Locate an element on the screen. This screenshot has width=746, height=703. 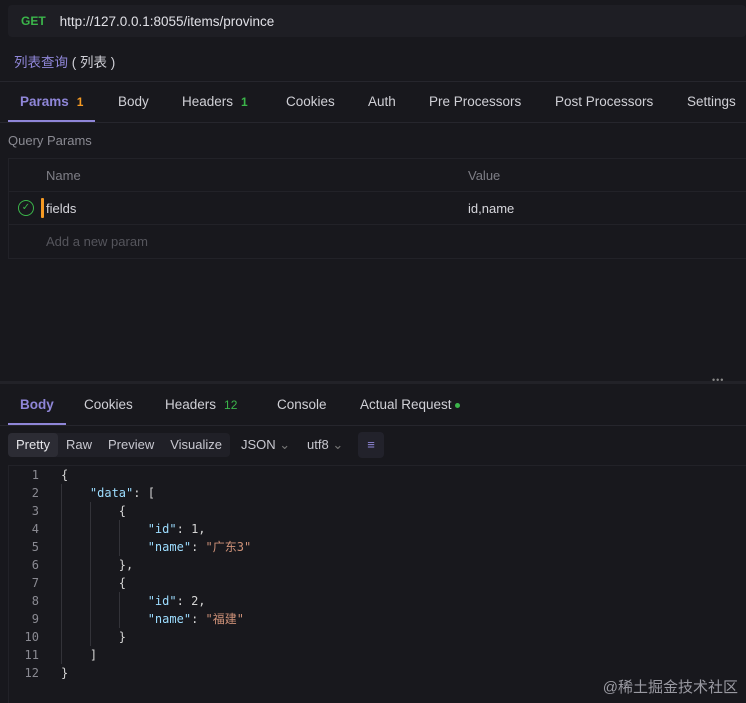
tab-body: Body is located at coordinates (133, 102).